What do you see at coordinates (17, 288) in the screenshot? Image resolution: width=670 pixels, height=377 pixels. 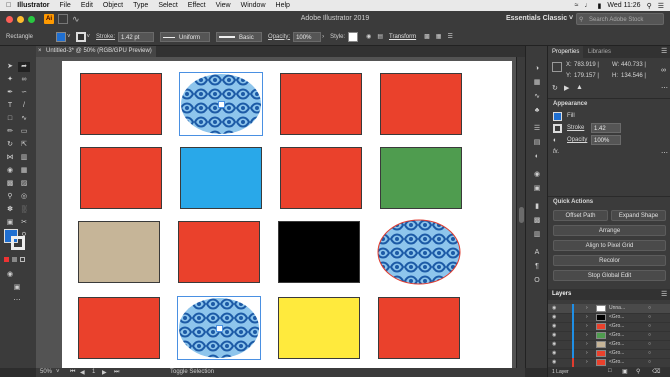 I see `screen-mode-icon: ▣` at bounding box center [17, 288].